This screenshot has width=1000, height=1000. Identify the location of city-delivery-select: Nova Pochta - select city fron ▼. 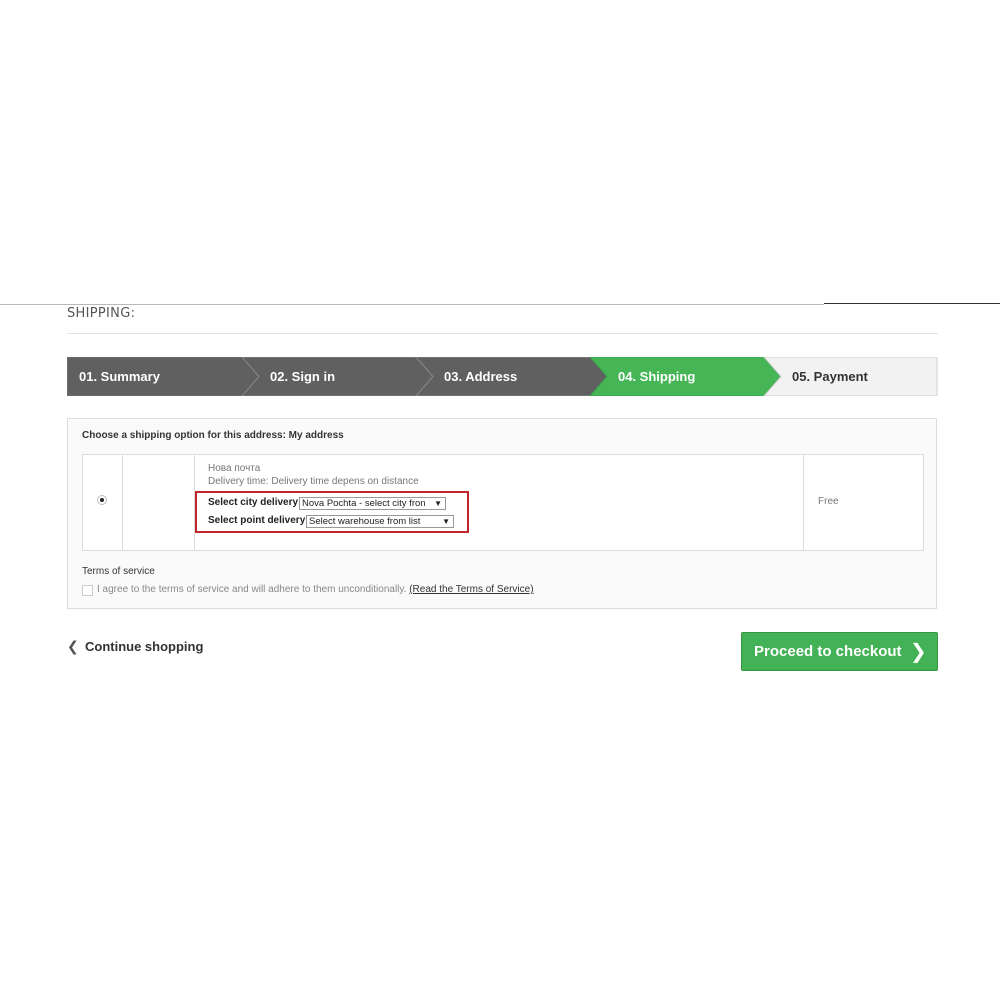
(372, 503).